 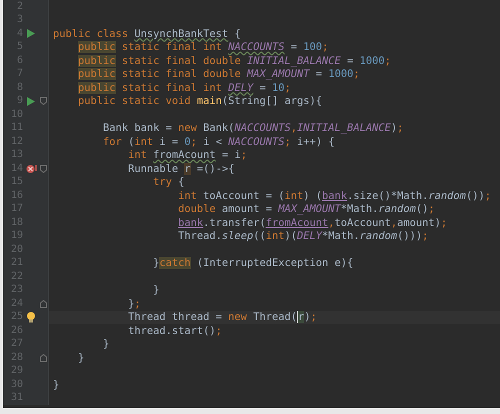 I want to click on code-line: public static void main(String[] args){, so click(x=199, y=101).